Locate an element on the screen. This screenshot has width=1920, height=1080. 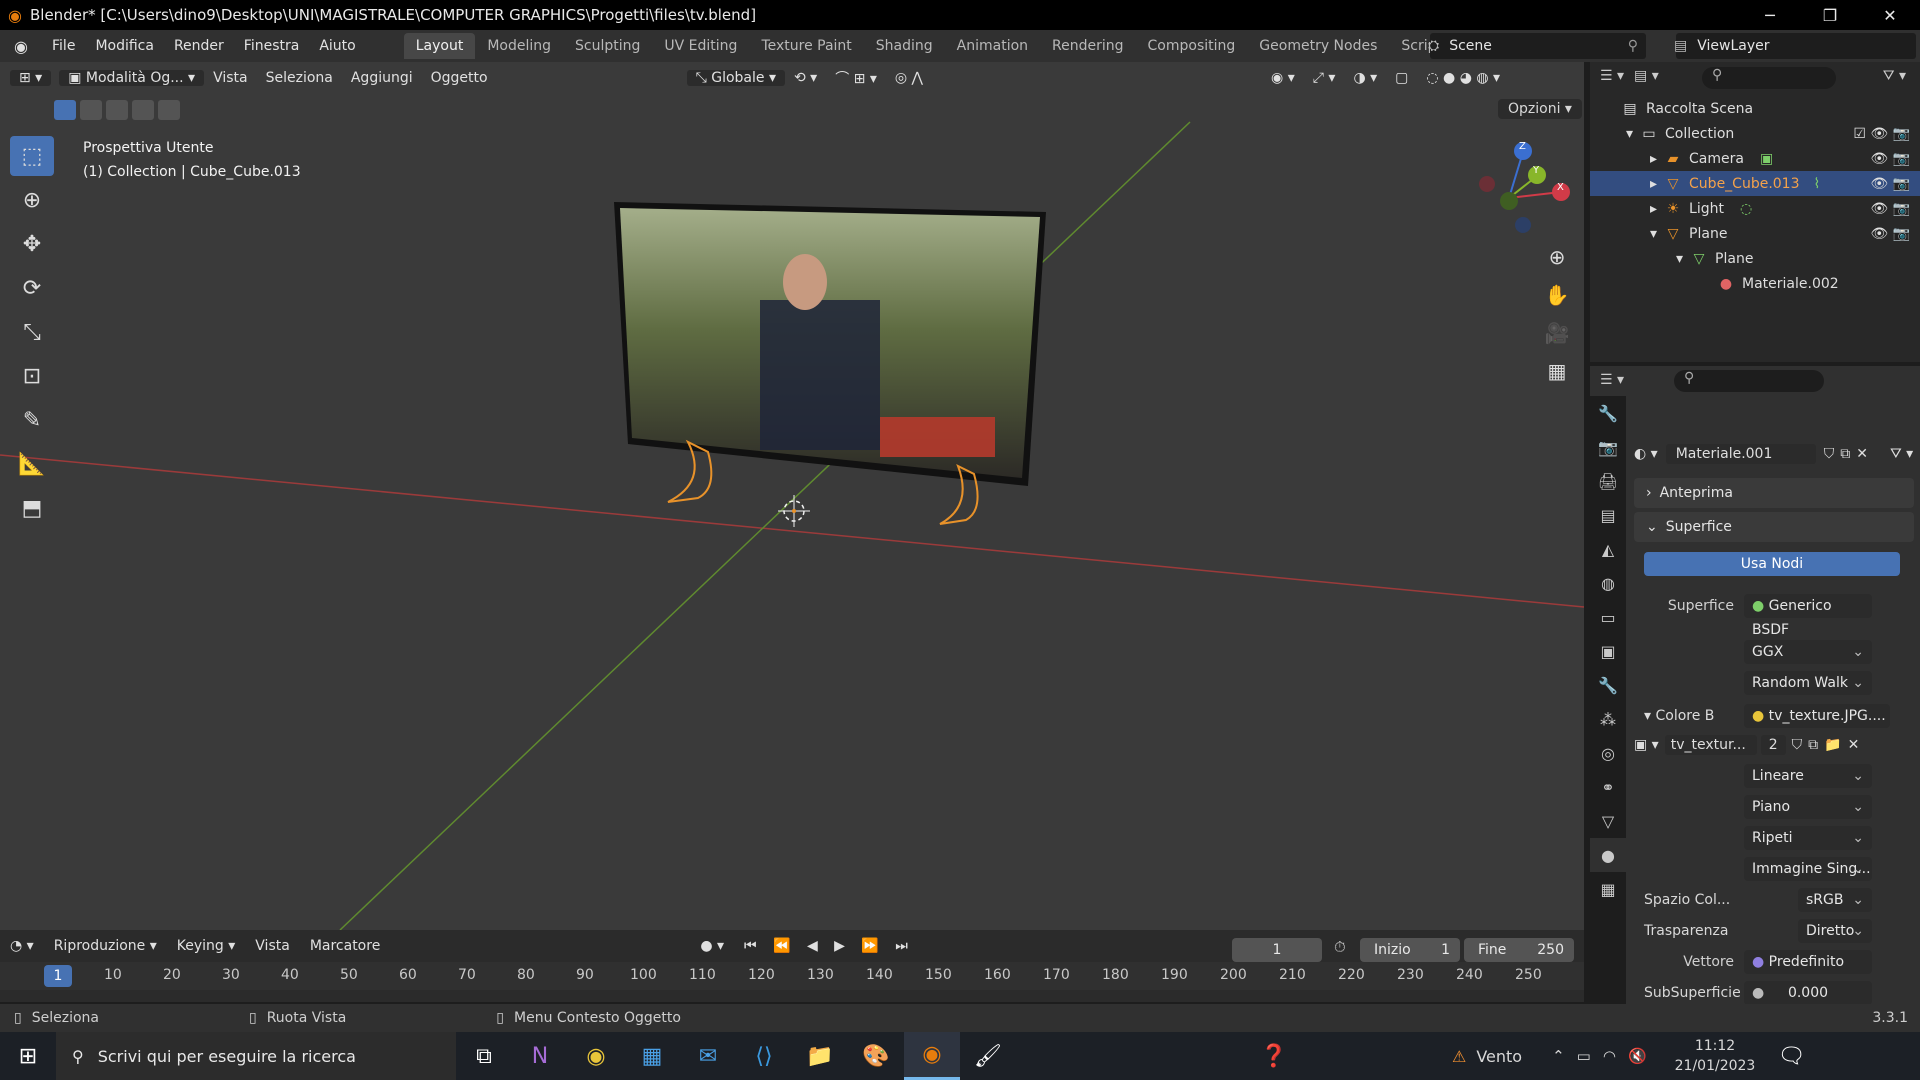
menu-riproduzione: Riproduzione ▾ is located at coordinates (105, 946).